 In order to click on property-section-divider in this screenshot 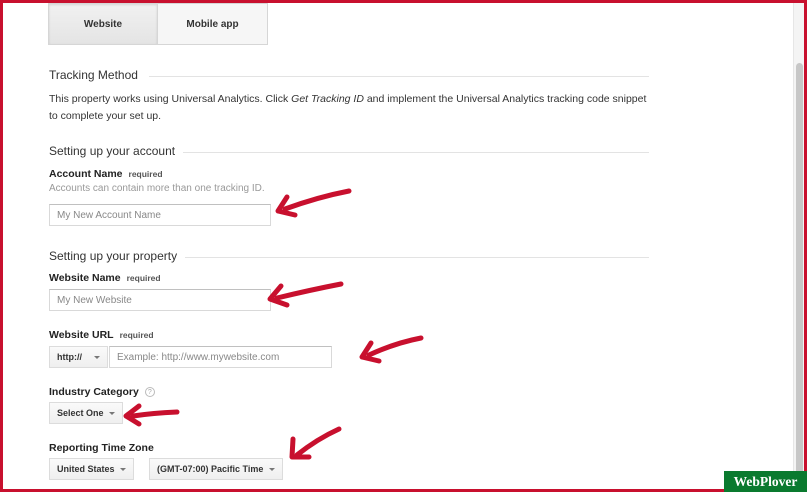, I will do `click(417, 257)`.